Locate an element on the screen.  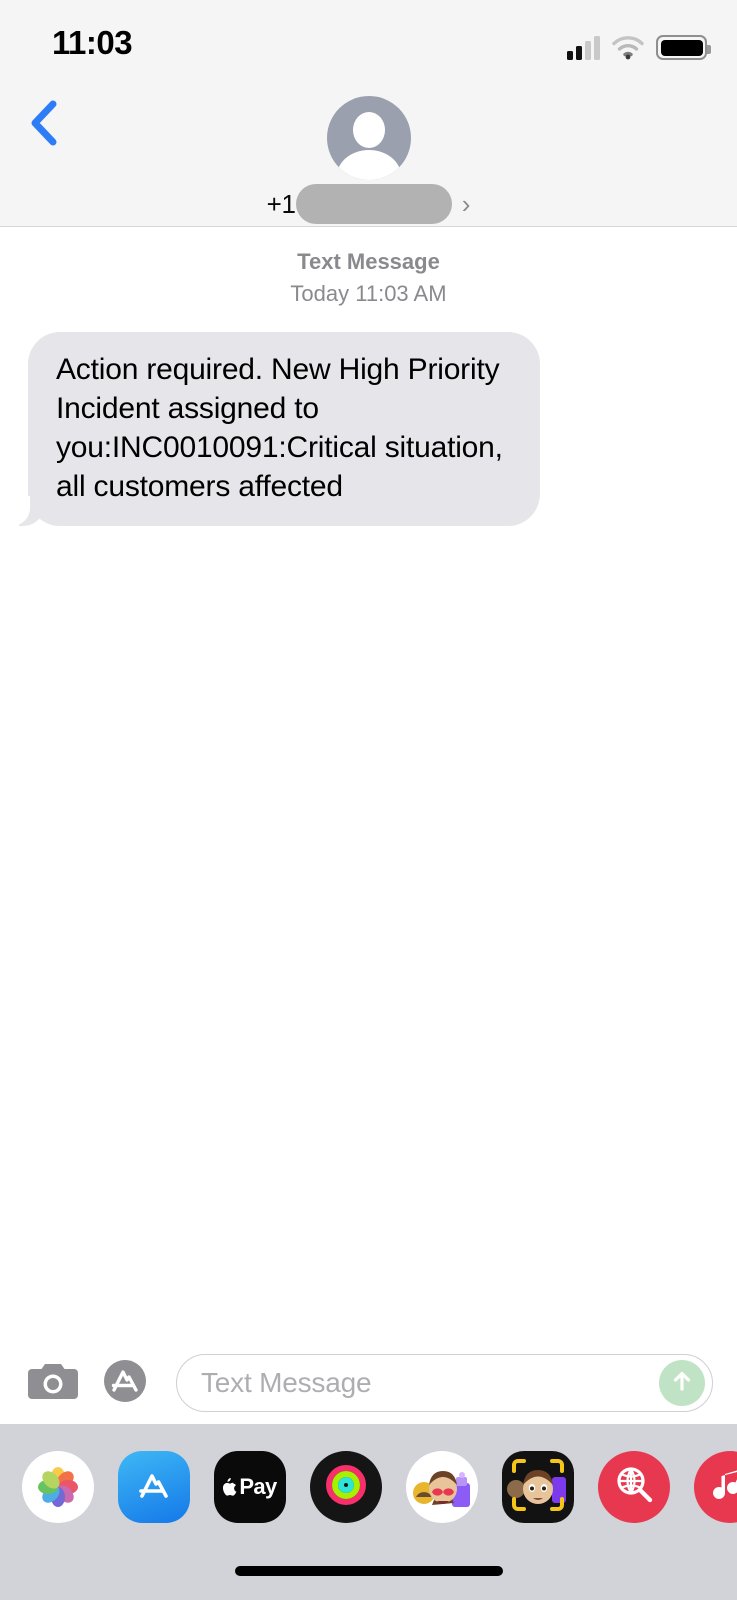
message-input-toolbar: Text Message is located at coordinates (368, 1383).